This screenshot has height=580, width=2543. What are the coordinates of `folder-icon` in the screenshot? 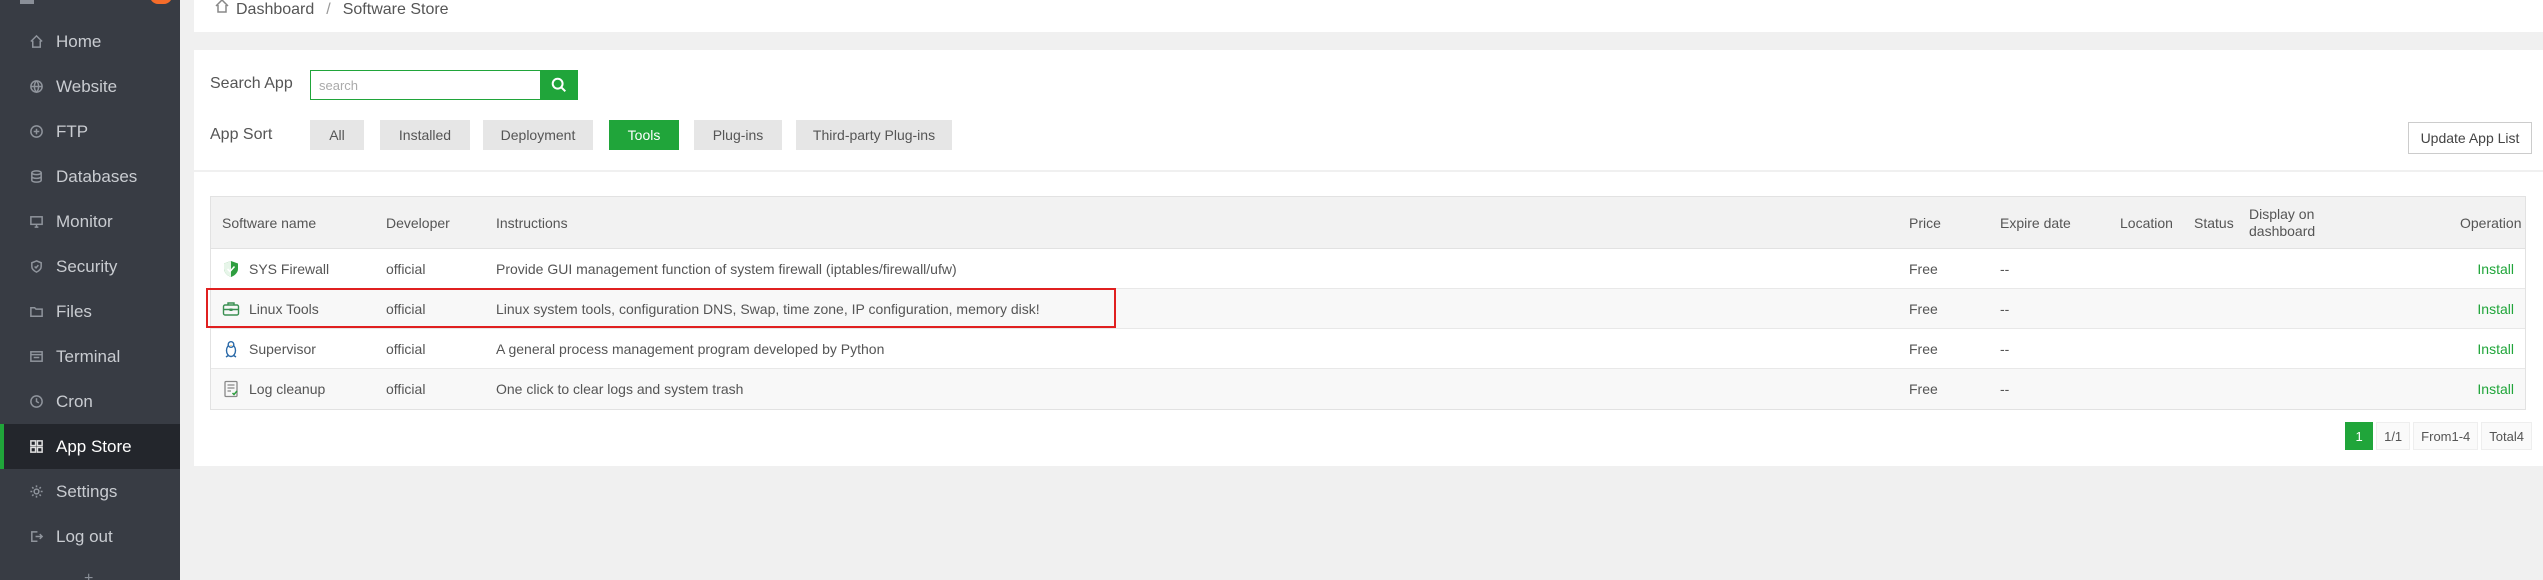 It's located at (36, 312).